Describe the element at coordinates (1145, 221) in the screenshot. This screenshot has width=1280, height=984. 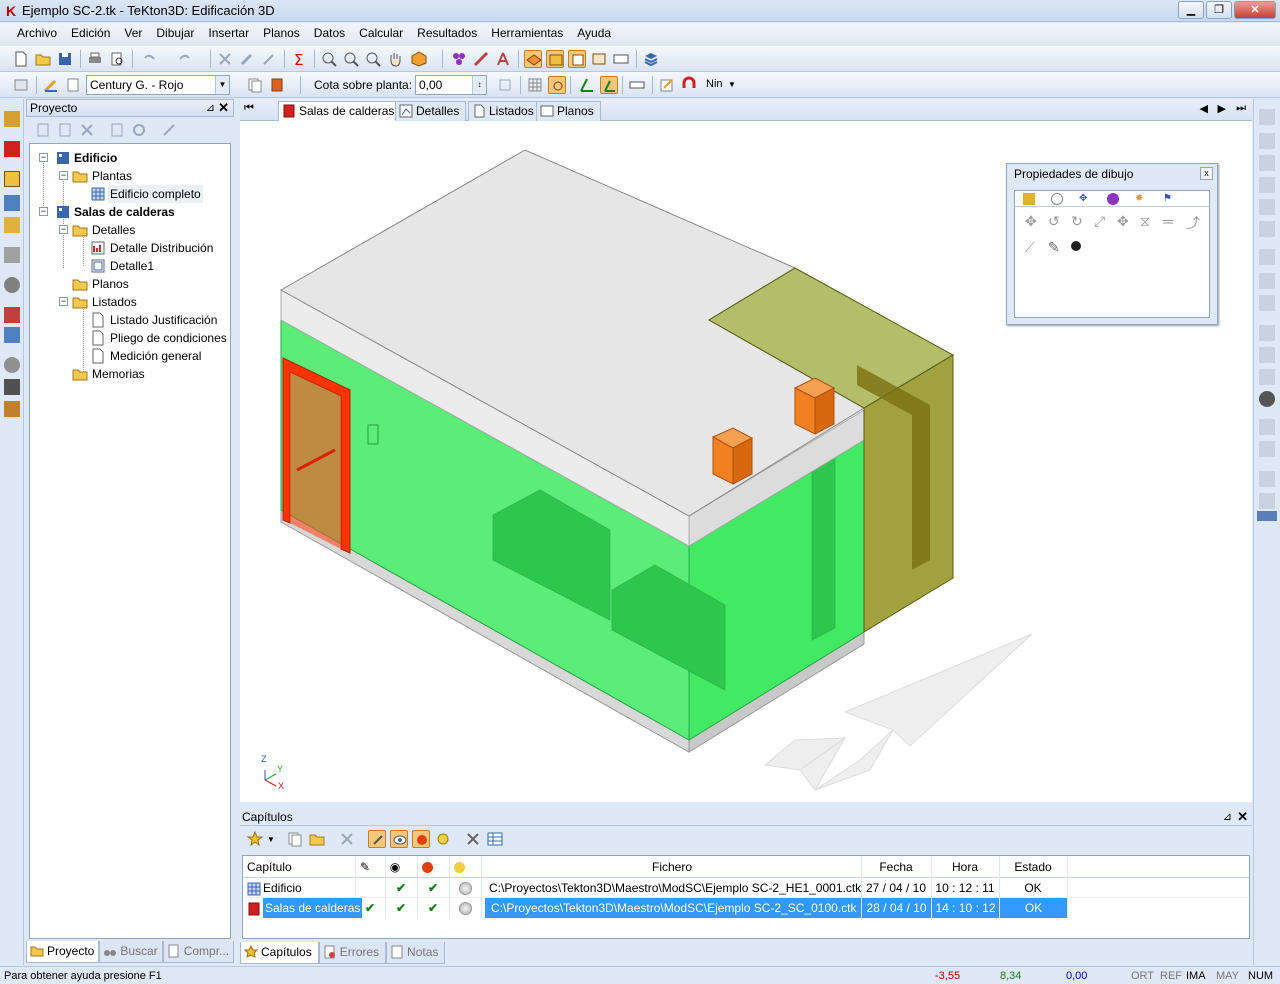
I see `mirror-icon: ⧖` at that location.